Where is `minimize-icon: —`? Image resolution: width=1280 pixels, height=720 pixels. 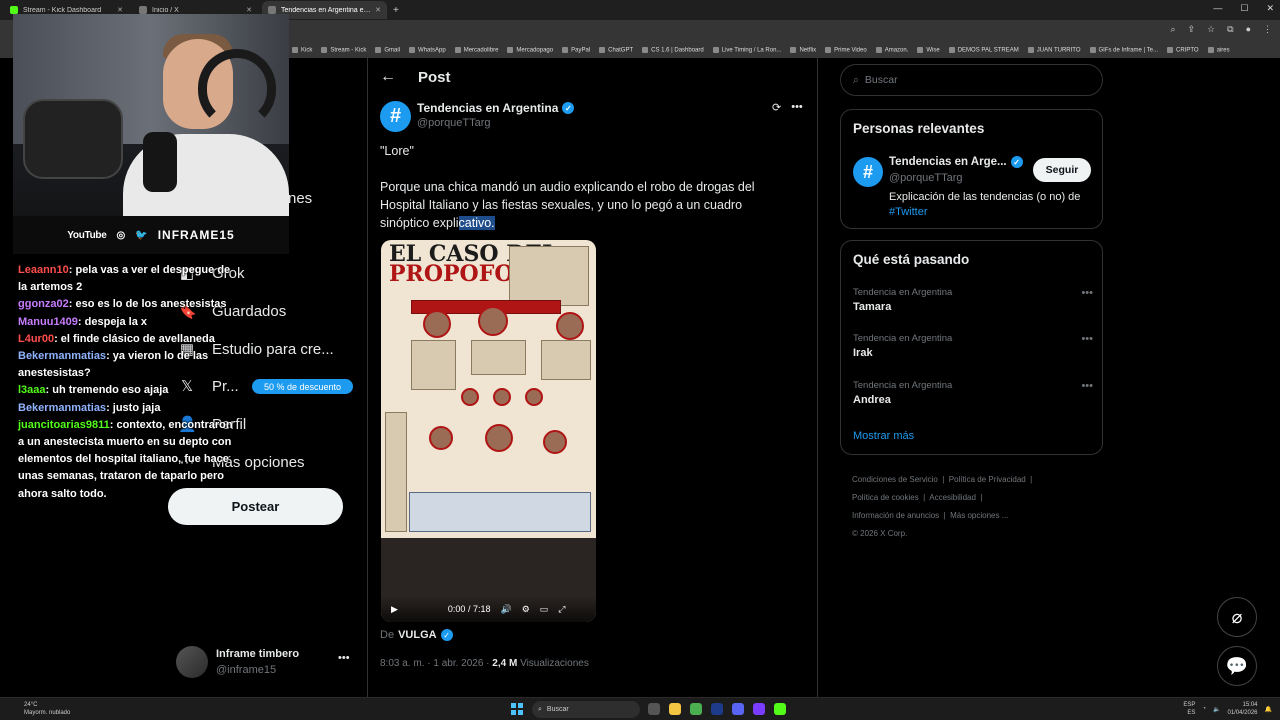 minimize-icon: — is located at coordinates (1217, 8).